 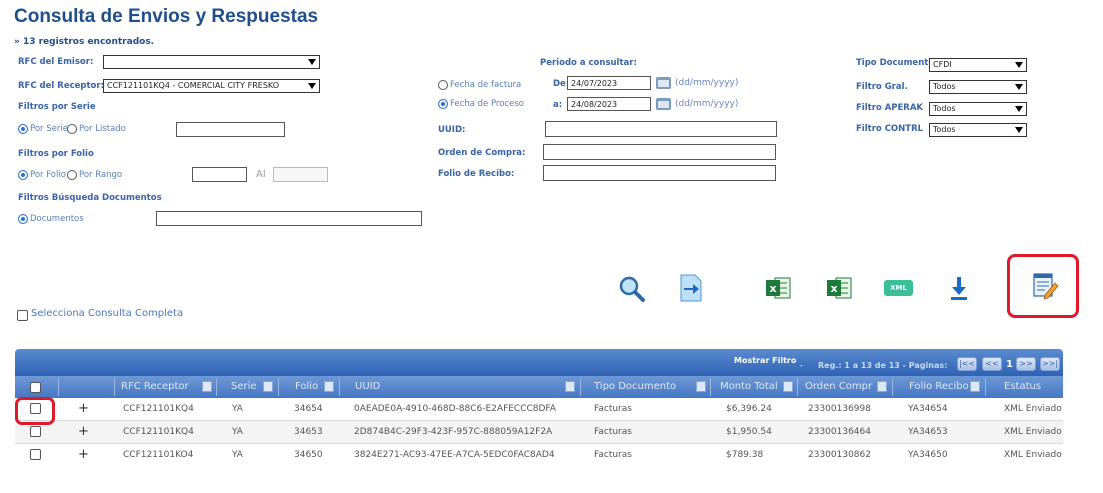 I want to click on orden-compra-input, so click(x=659, y=152).